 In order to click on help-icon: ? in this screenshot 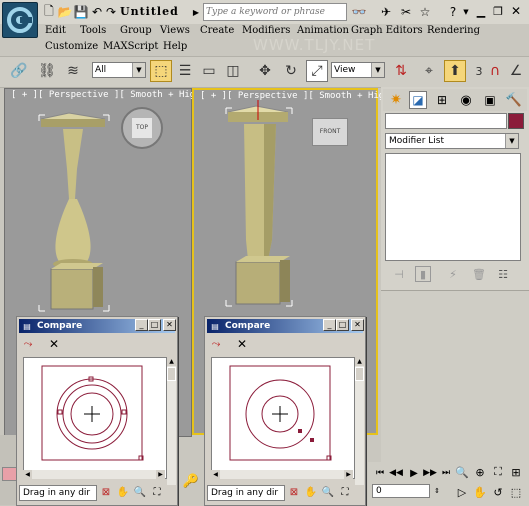, I will do `click(453, 12)`.